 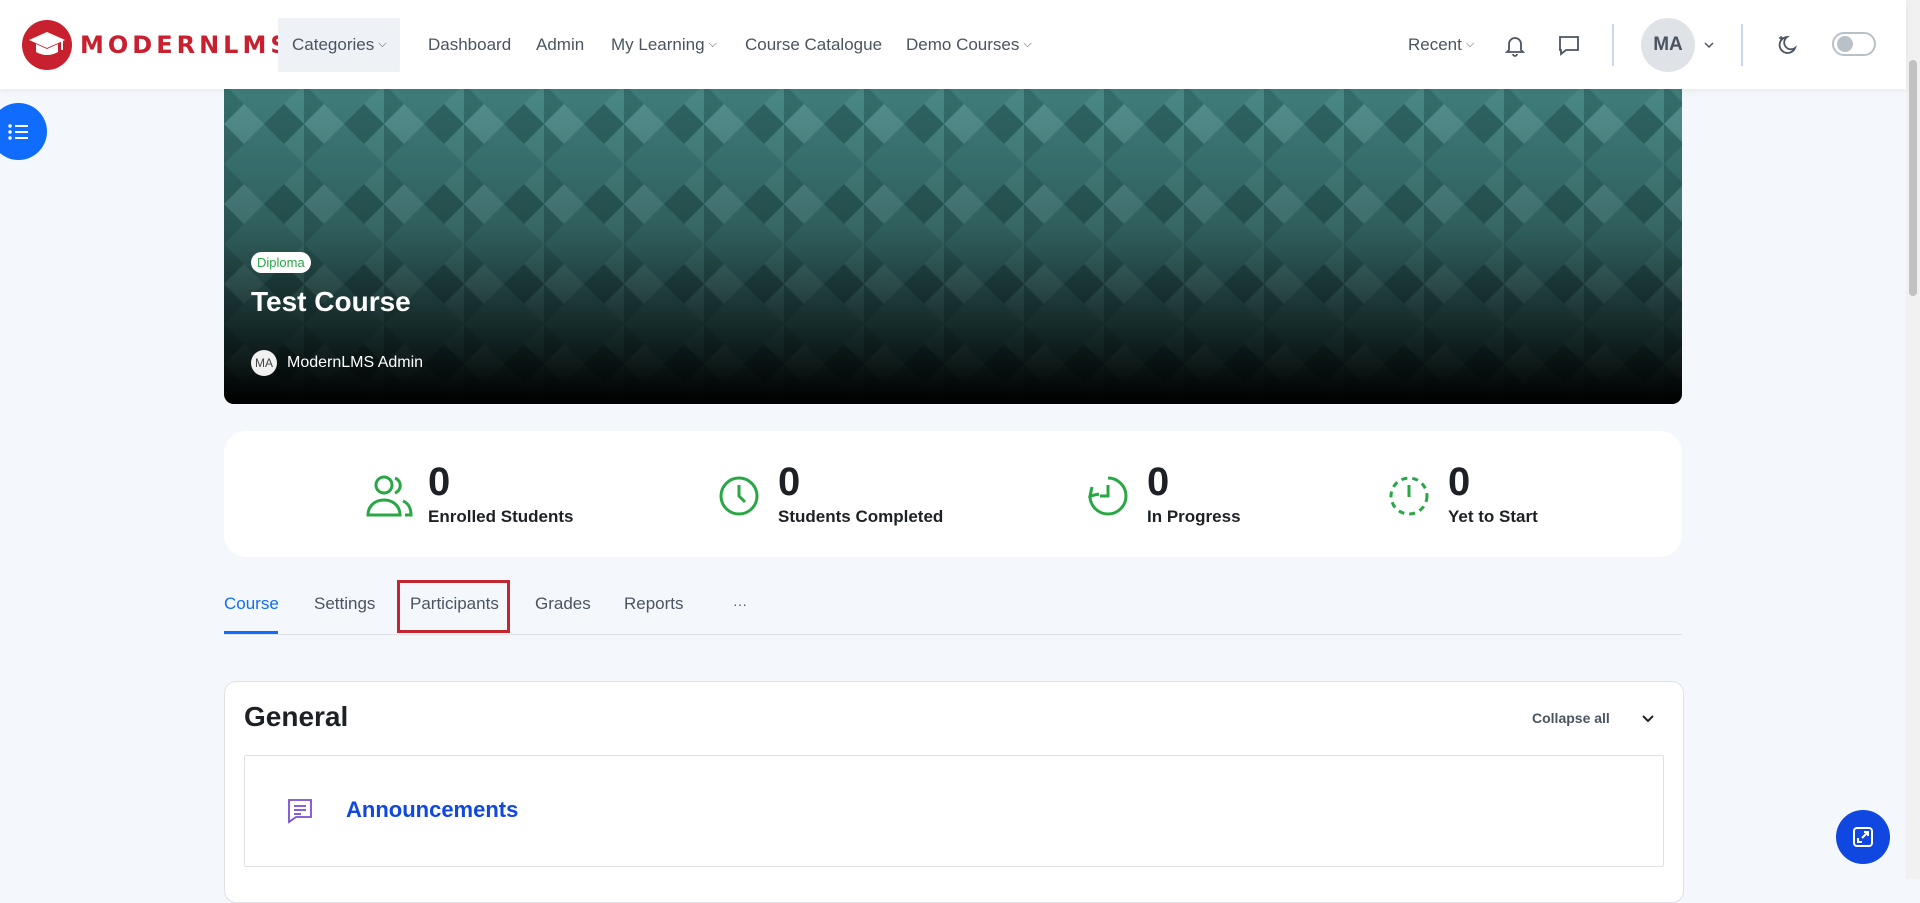 I want to click on user-menu-chevron-down-icon, so click(x=1709, y=45).